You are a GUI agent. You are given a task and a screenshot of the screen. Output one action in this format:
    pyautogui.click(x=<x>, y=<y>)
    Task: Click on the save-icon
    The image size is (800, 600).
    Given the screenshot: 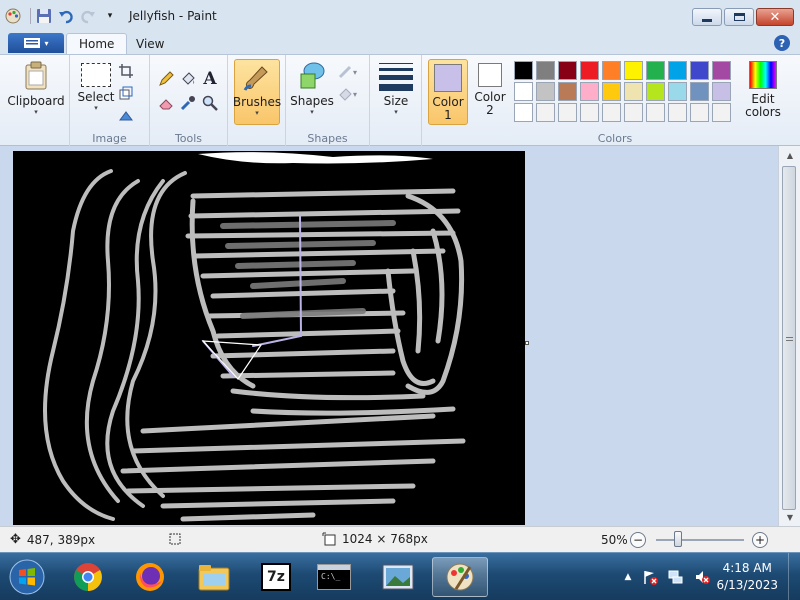 What is the action you would take?
    pyautogui.click(x=44, y=16)
    